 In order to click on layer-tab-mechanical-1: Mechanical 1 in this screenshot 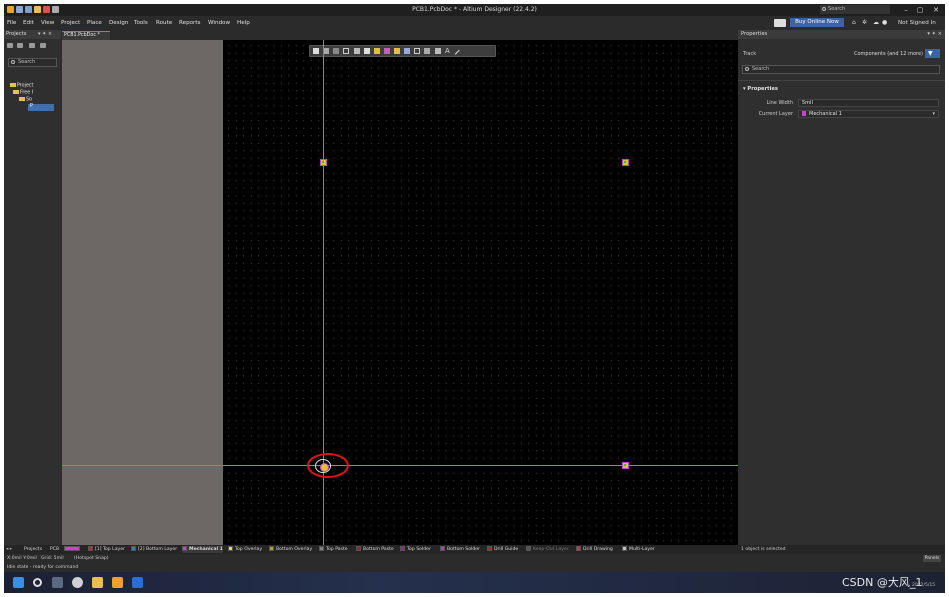, I will do `click(202, 549)`.